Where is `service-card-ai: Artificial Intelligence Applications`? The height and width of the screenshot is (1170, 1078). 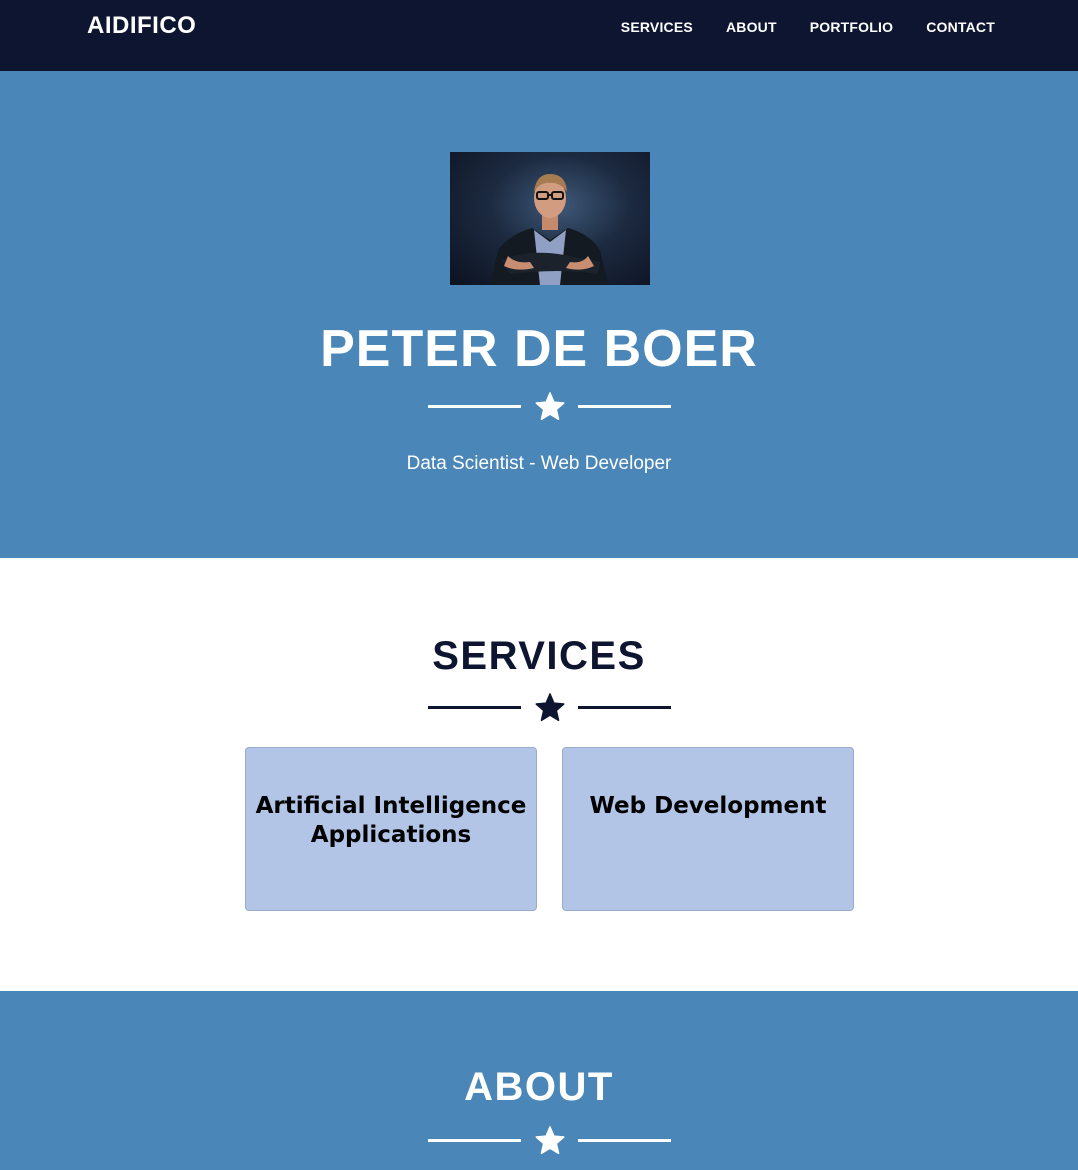
service-card-ai: Artificial Intelligence Applications is located at coordinates (391, 829).